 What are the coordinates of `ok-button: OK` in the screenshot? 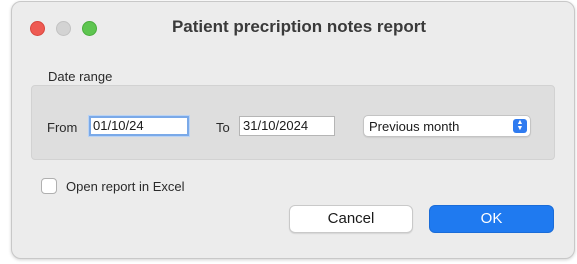 It's located at (491, 219).